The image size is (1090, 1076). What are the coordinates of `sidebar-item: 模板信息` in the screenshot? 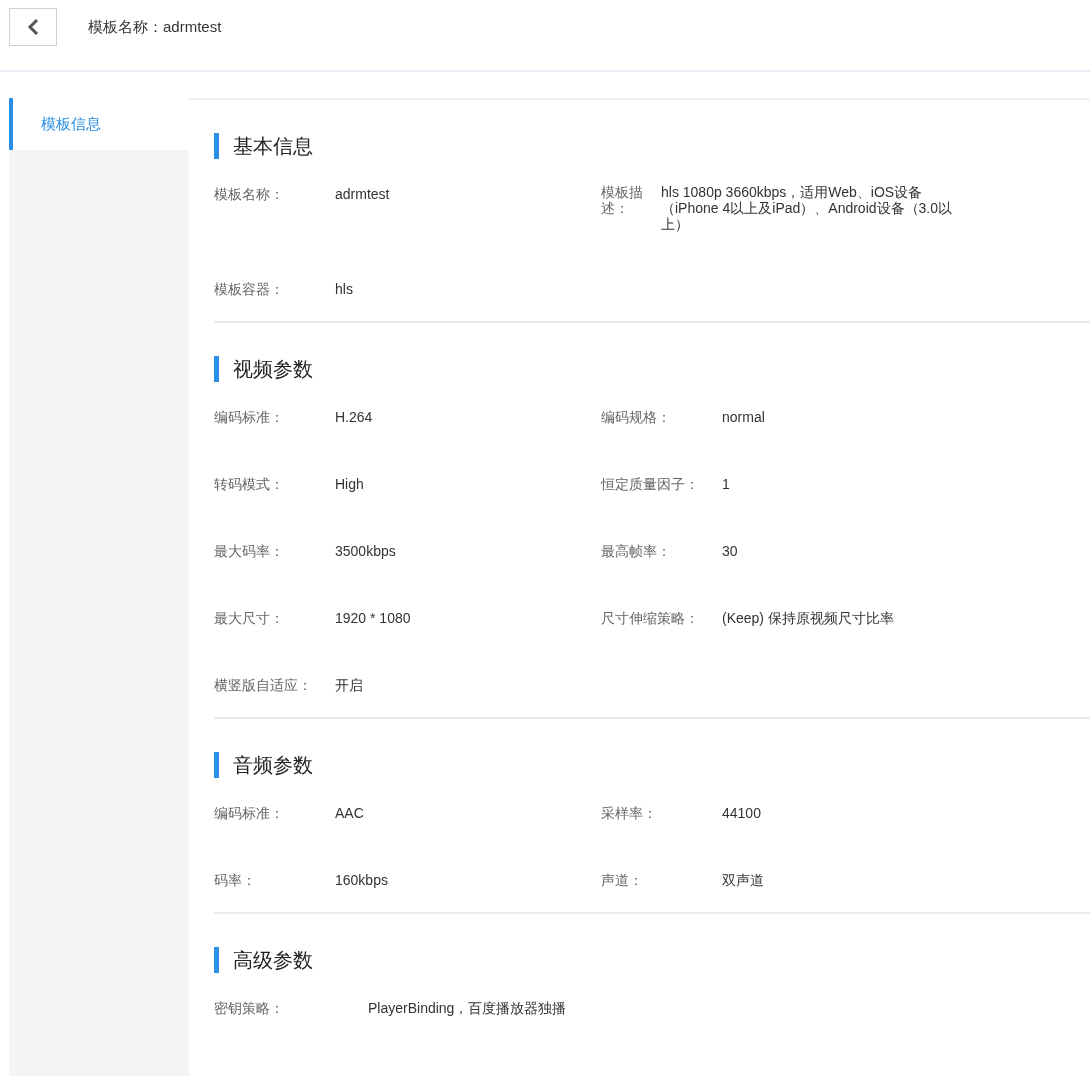 It's located at (99, 124).